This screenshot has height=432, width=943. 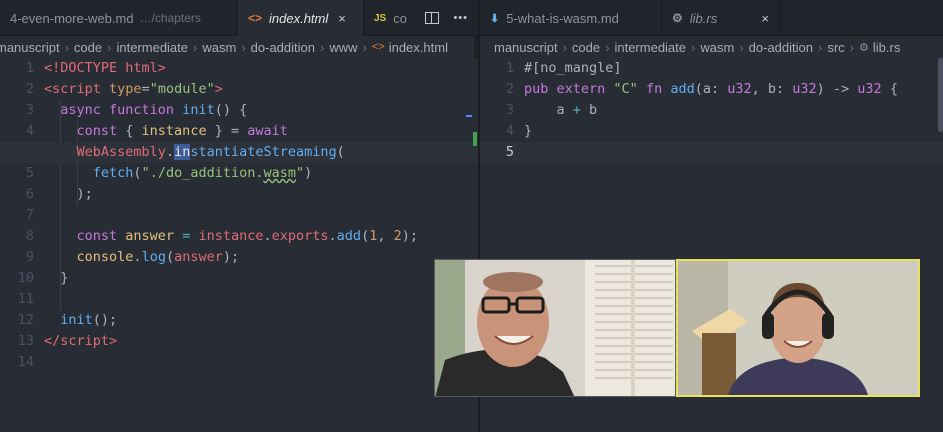 What do you see at coordinates (560, 110) in the screenshot?
I see `code-token: a` at bounding box center [560, 110].